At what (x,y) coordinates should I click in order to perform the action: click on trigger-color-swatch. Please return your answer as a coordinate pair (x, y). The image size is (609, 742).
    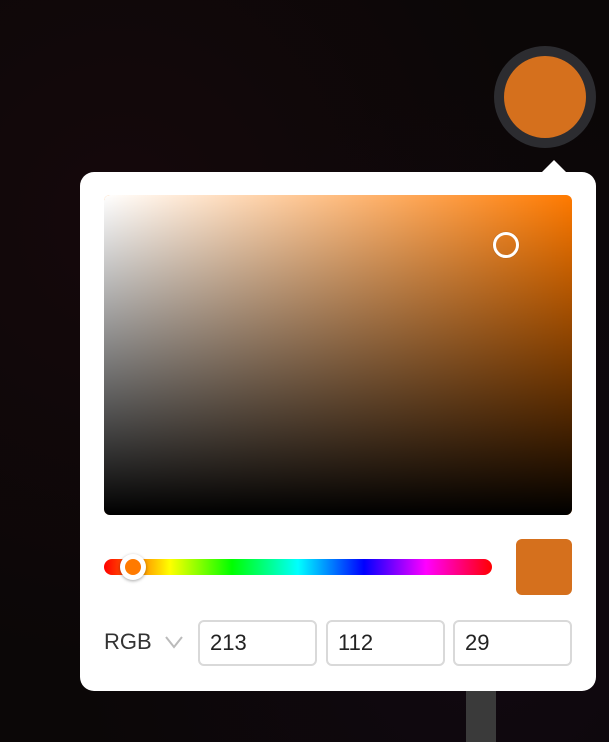
    Looking at the image, I should click on (545, 97).